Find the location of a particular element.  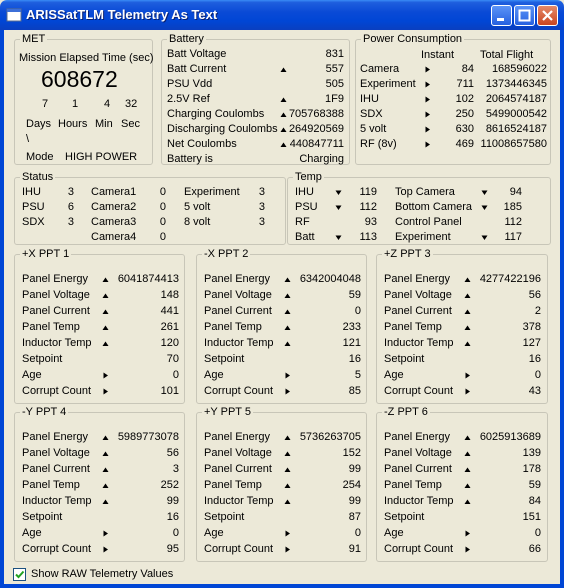

met-days-value: 7 is located at coordinates (45, 104).